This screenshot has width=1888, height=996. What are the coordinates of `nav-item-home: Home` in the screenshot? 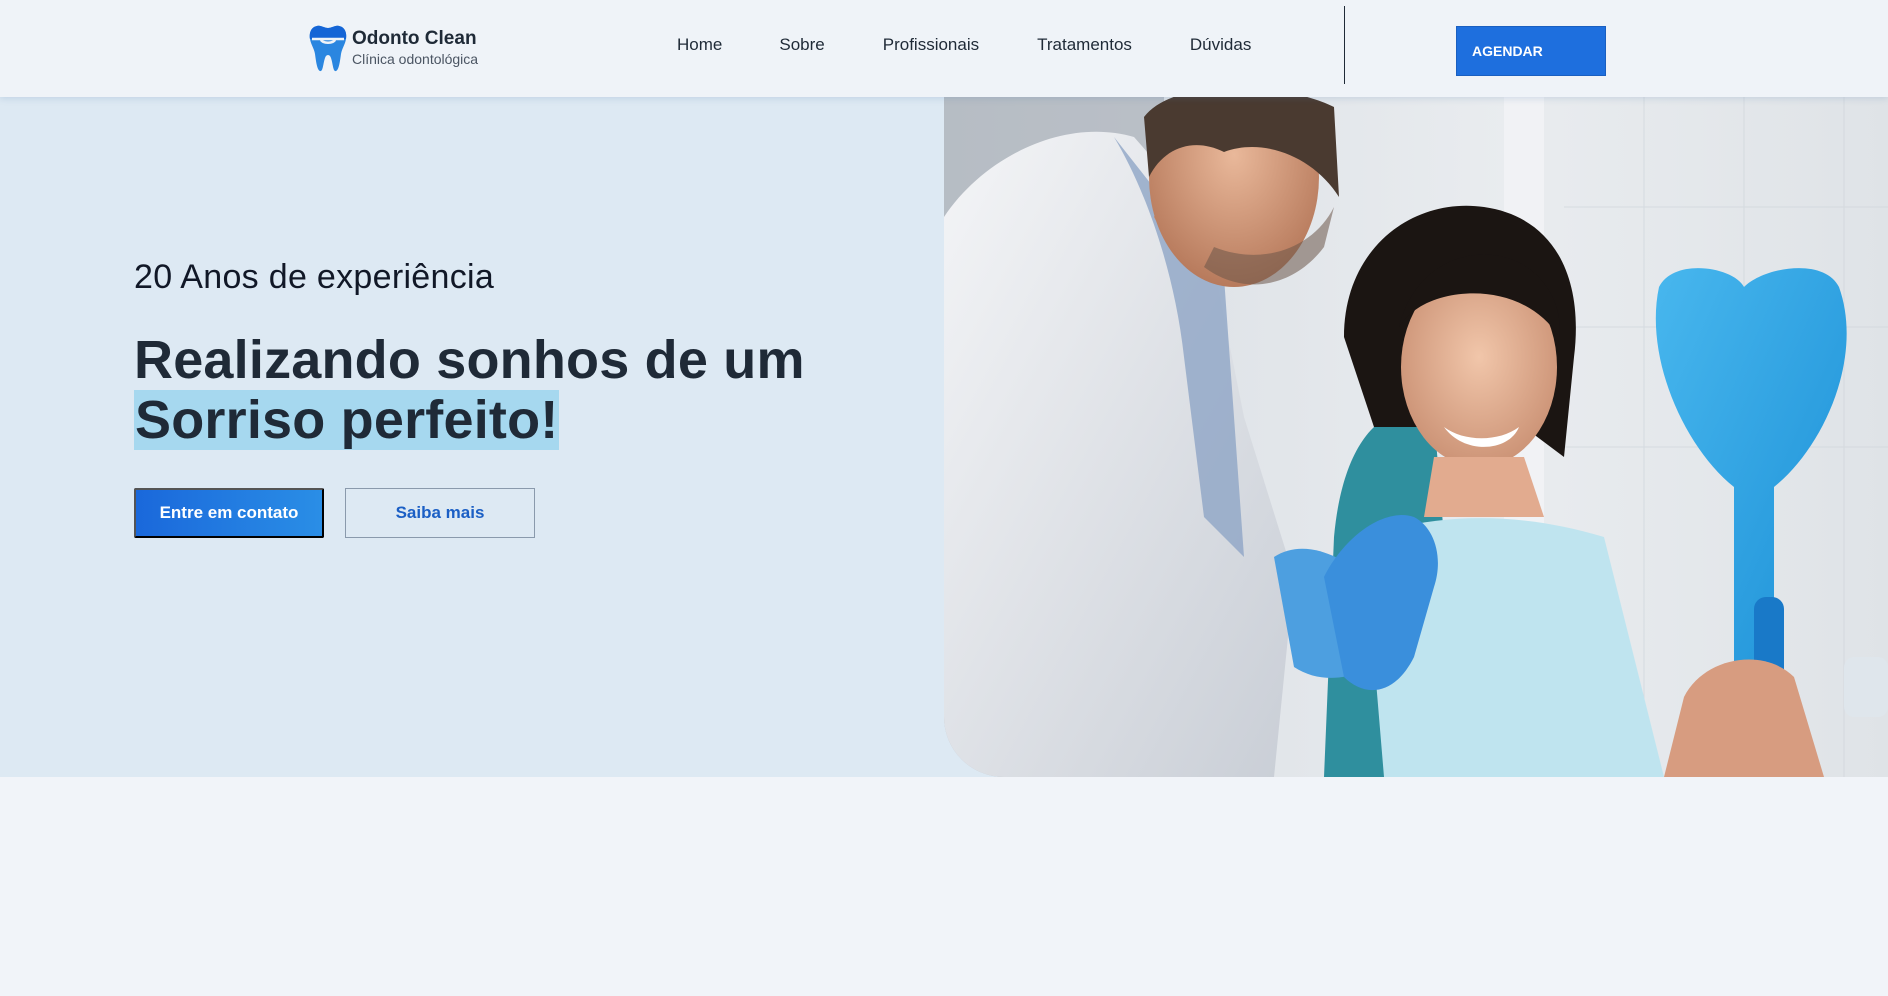 It's located at (699, 45).